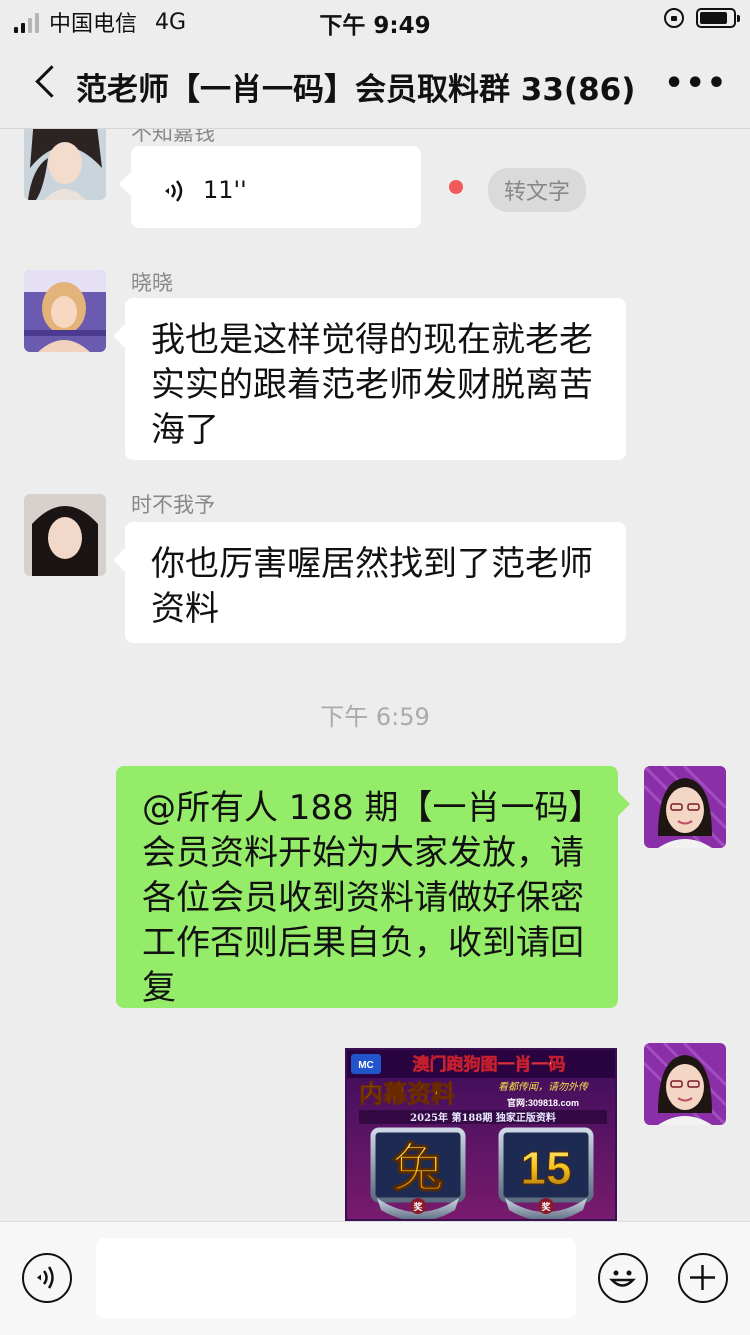 This screenshot has height=1335, width=750. Describe the element at coordinates (173, 505) in the screenshot. I see `sender-name: 时不我予` at that location.